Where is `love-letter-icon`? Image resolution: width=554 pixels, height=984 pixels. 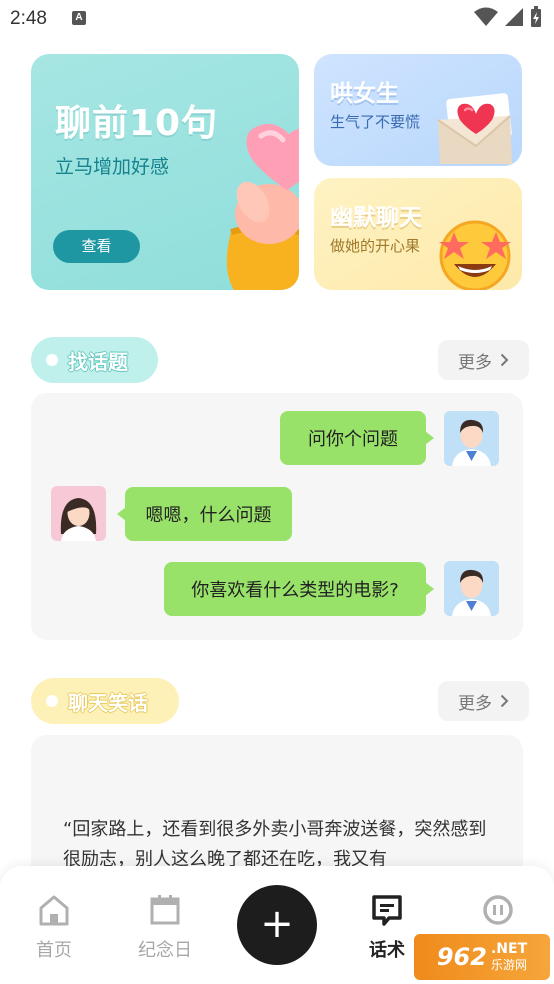 love-letter-icon is located at coordinates (474, 128).